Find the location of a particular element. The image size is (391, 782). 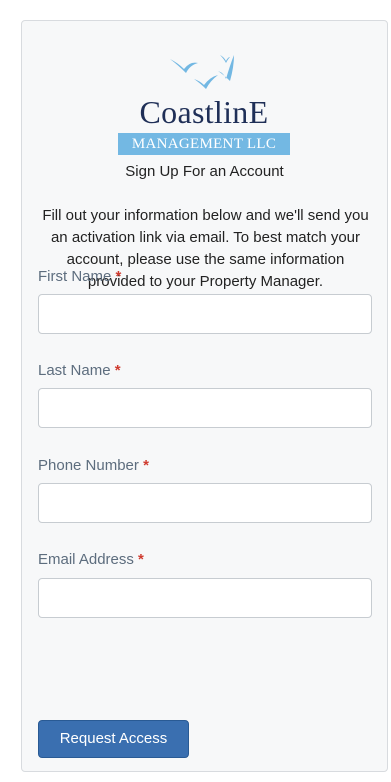

signup-heading: Sign Up For an Account is located at coordinates (204, 171).